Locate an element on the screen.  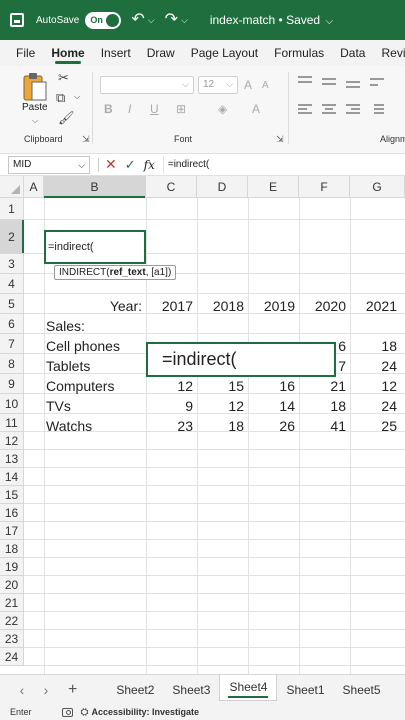
add-sheet-button: + is located at coordinates (72, 690).